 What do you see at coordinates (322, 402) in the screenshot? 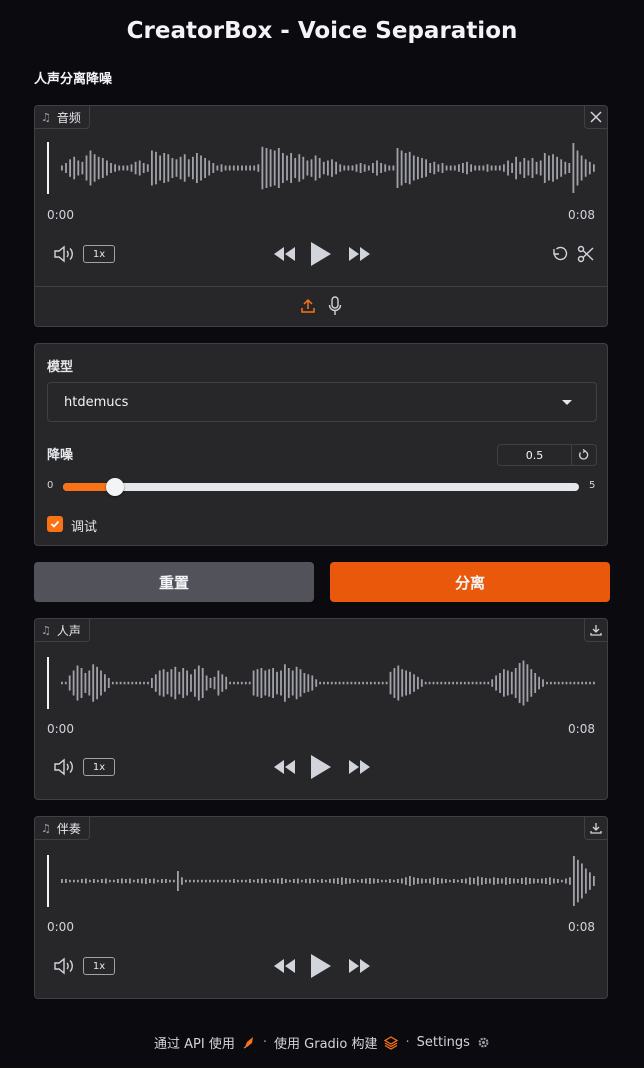
I see `model-dropdown: htdemucs` at bounding box center [322, 402].